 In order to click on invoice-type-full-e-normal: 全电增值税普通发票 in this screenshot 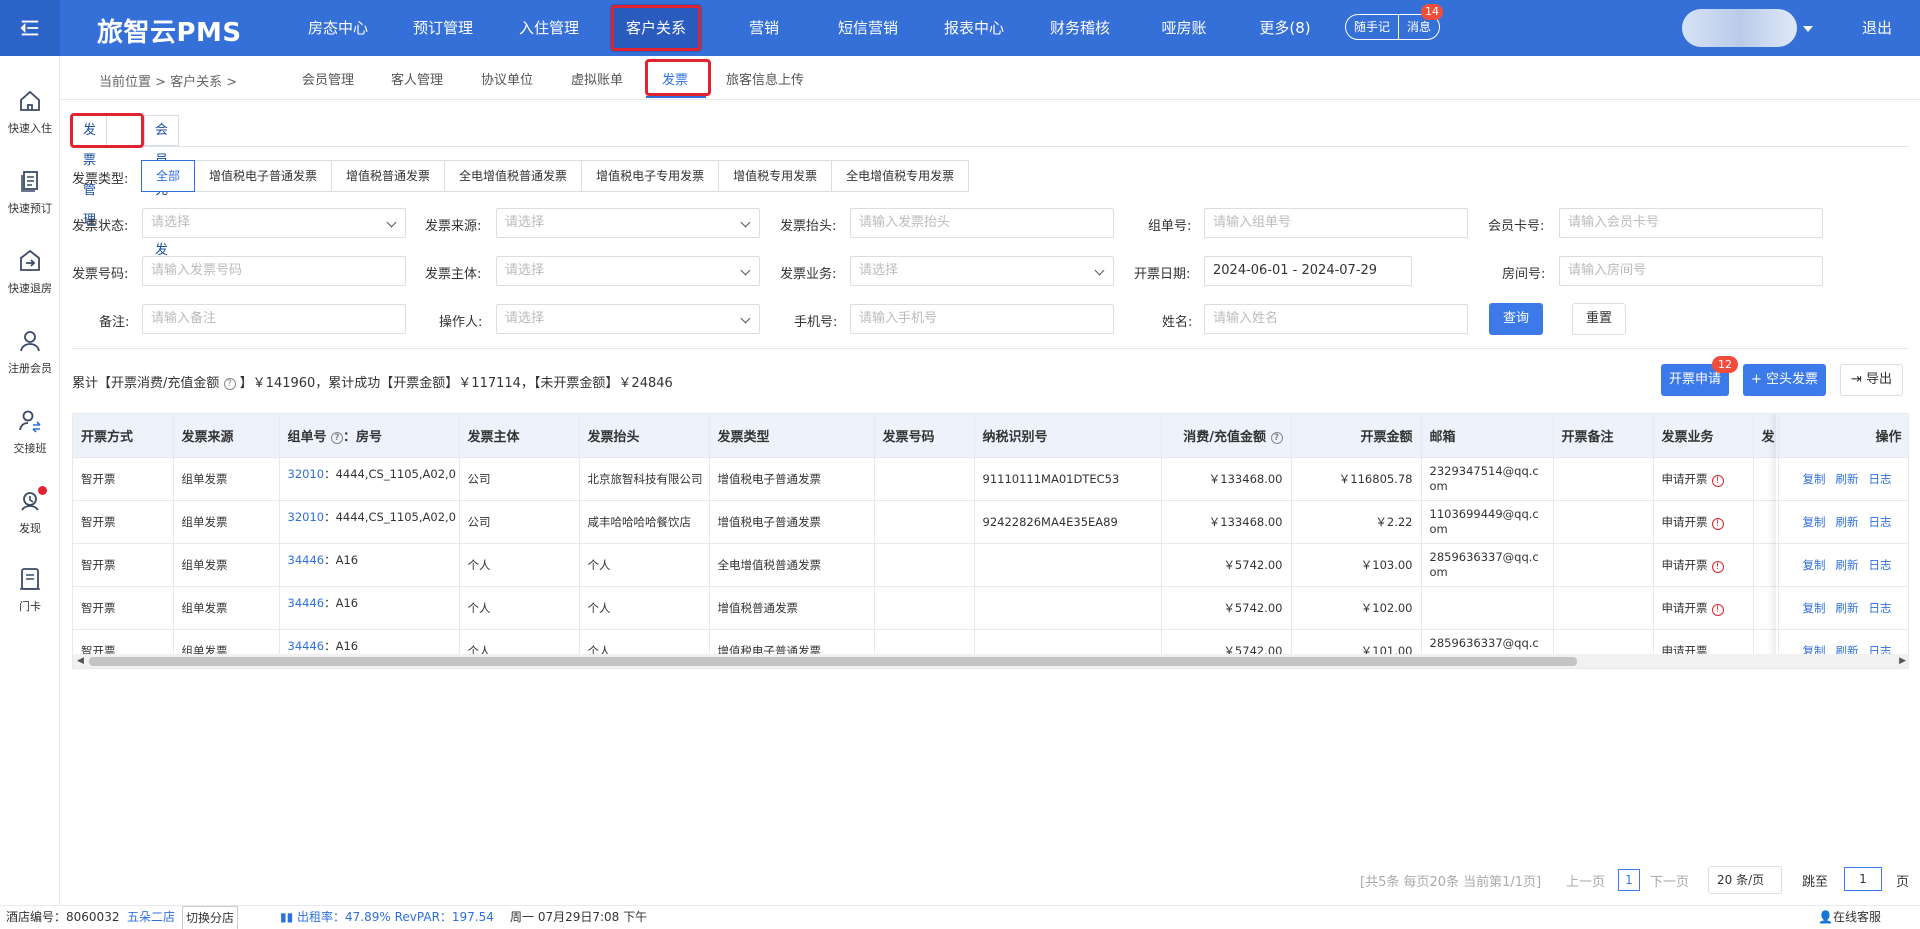, I will do `click(513, 176)`.